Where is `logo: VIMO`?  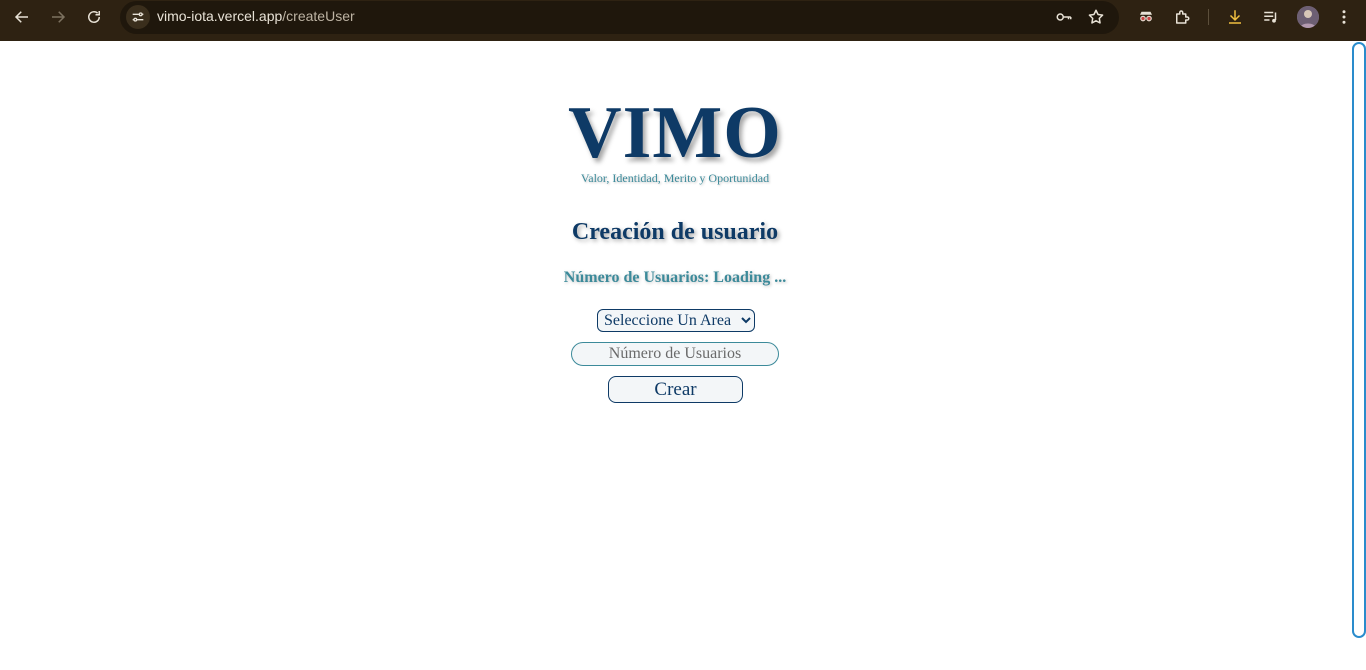
logo: VIMO is located at coordinates (675, 133).